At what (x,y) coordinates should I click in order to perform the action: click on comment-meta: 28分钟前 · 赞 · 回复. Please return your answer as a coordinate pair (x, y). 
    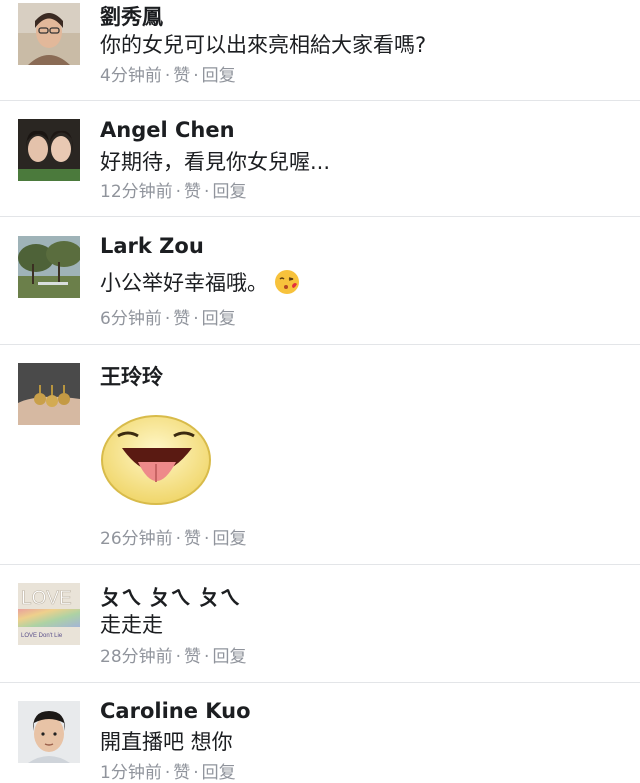
    Looking at the image, I should click on (173, 654).